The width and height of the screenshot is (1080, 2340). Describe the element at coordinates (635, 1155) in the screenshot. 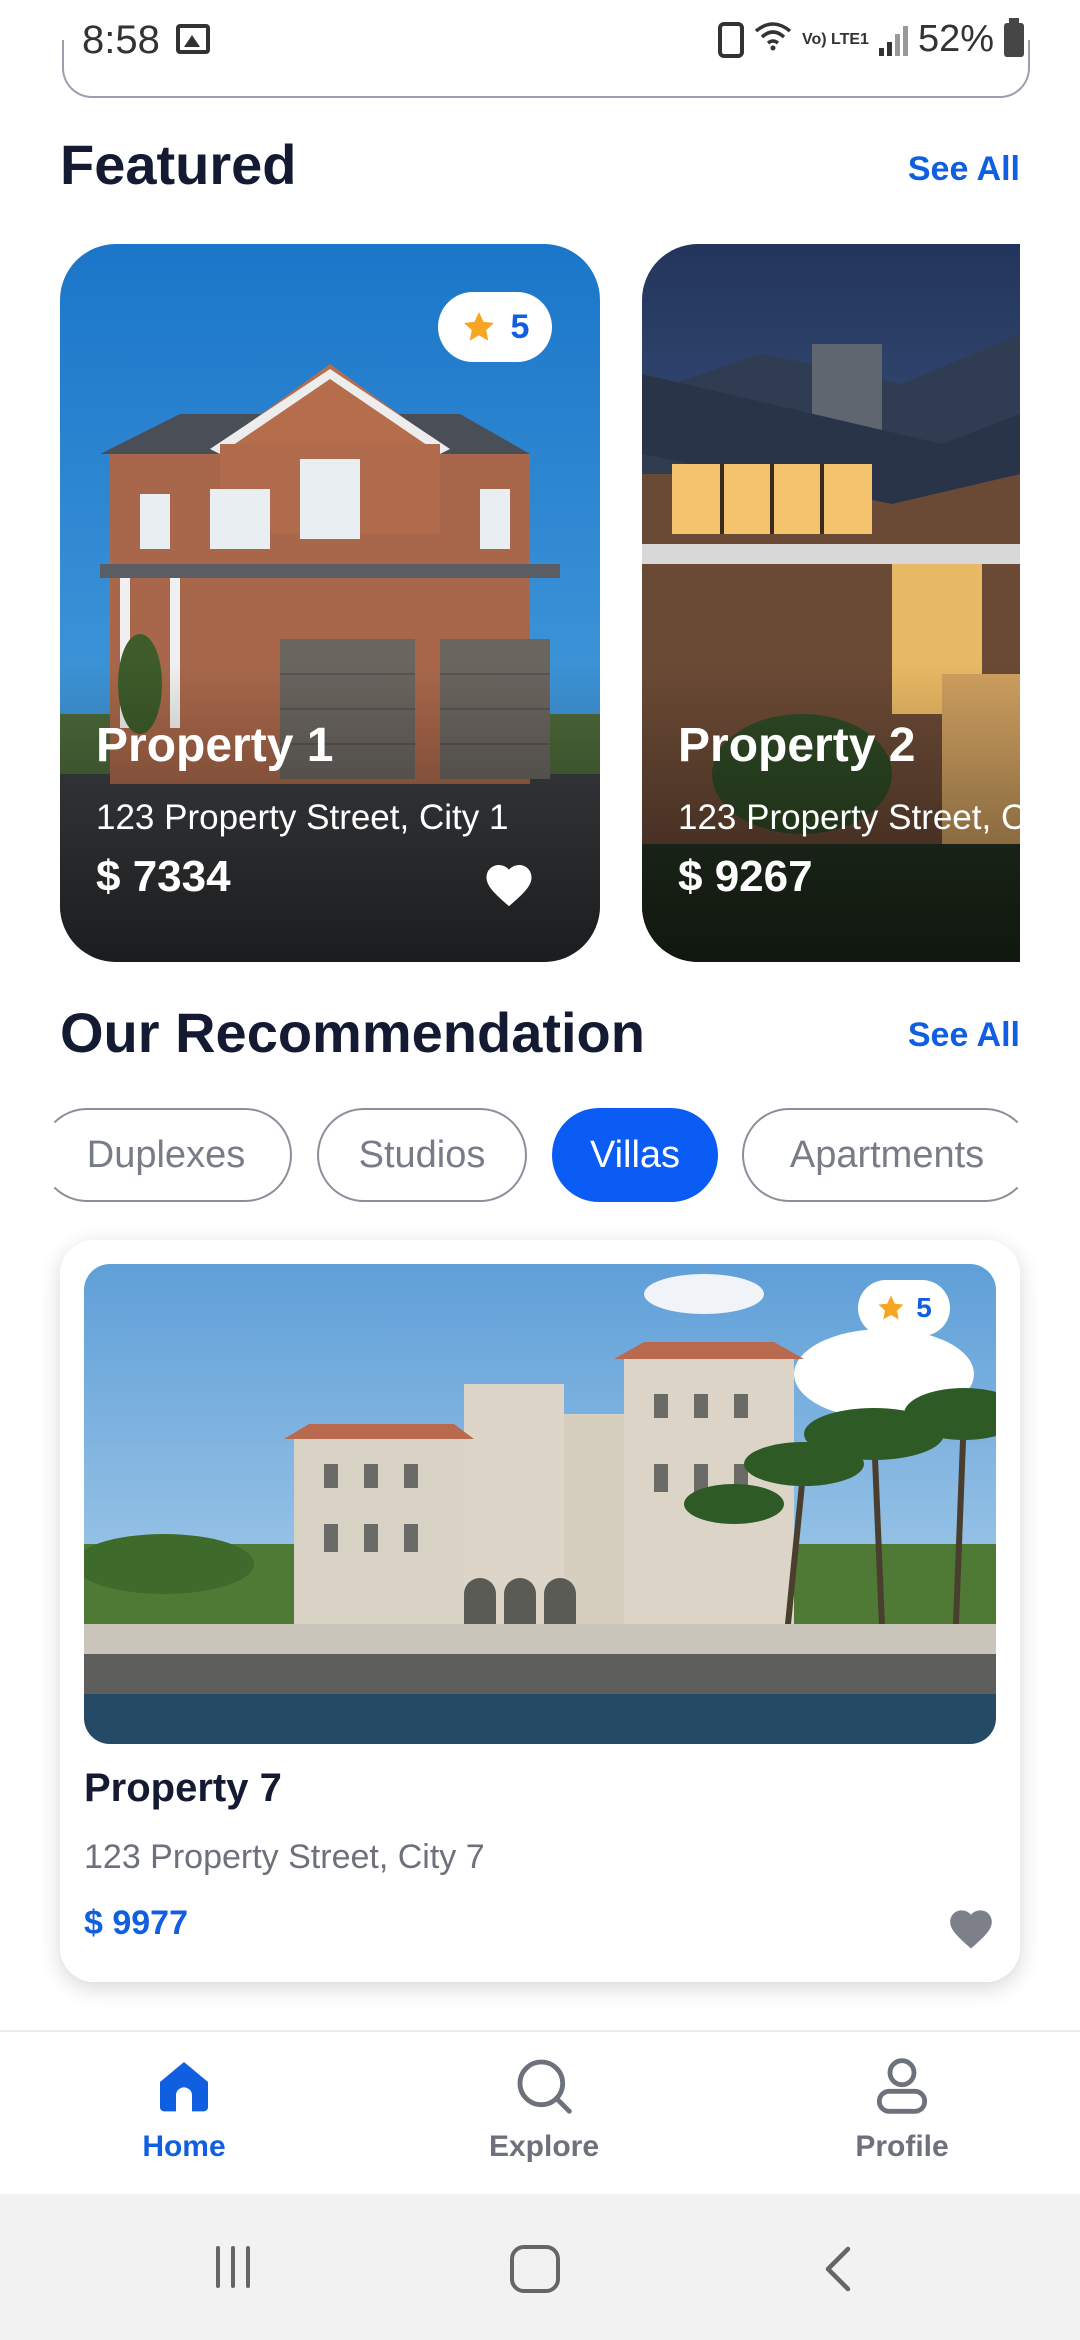

I see `chip-villas: Villas` at that location.